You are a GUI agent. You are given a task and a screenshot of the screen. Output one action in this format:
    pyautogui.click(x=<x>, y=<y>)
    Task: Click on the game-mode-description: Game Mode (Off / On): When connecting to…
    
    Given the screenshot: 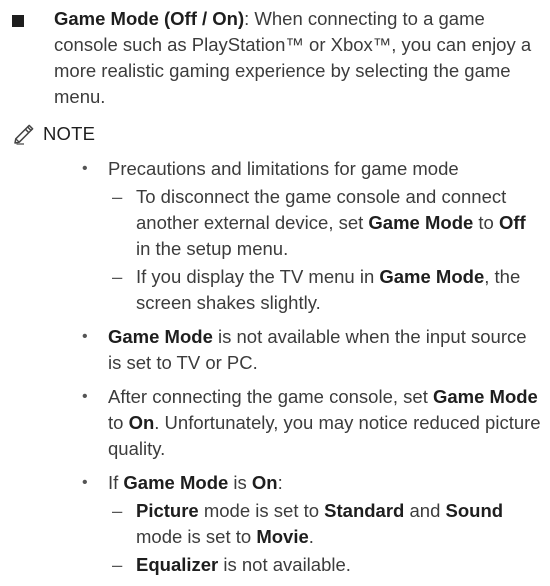 What is the action you would take?
    pyautogui.click(x=293, y=57)
    